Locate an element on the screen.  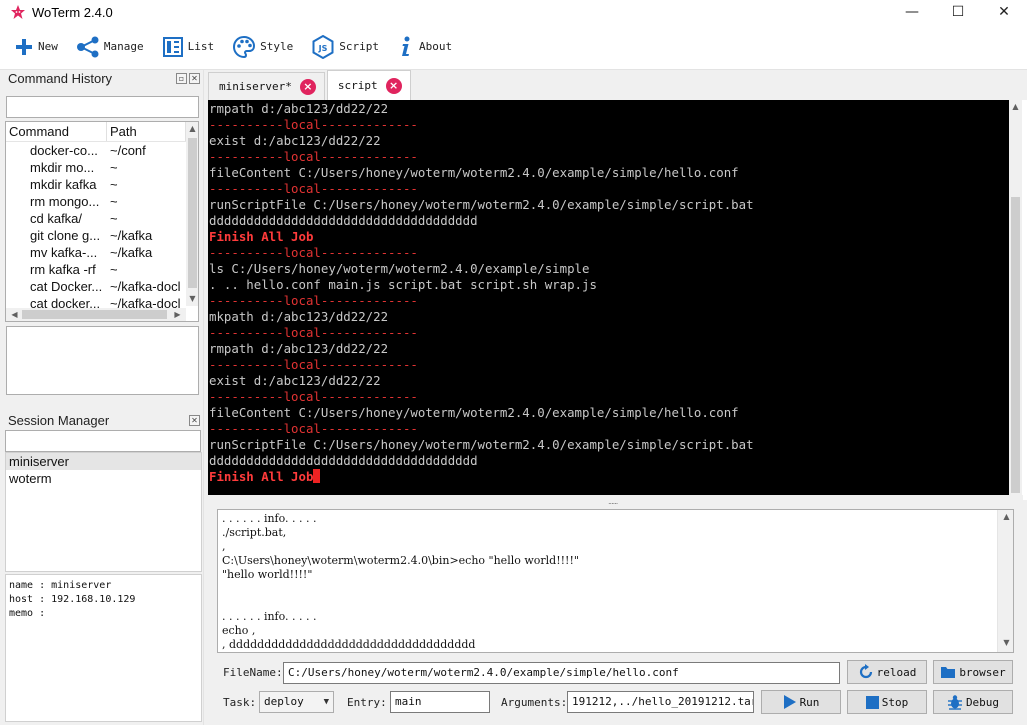
history-vertical-scrollbar: ▲ ▼ is located at coordinates (191, 214).